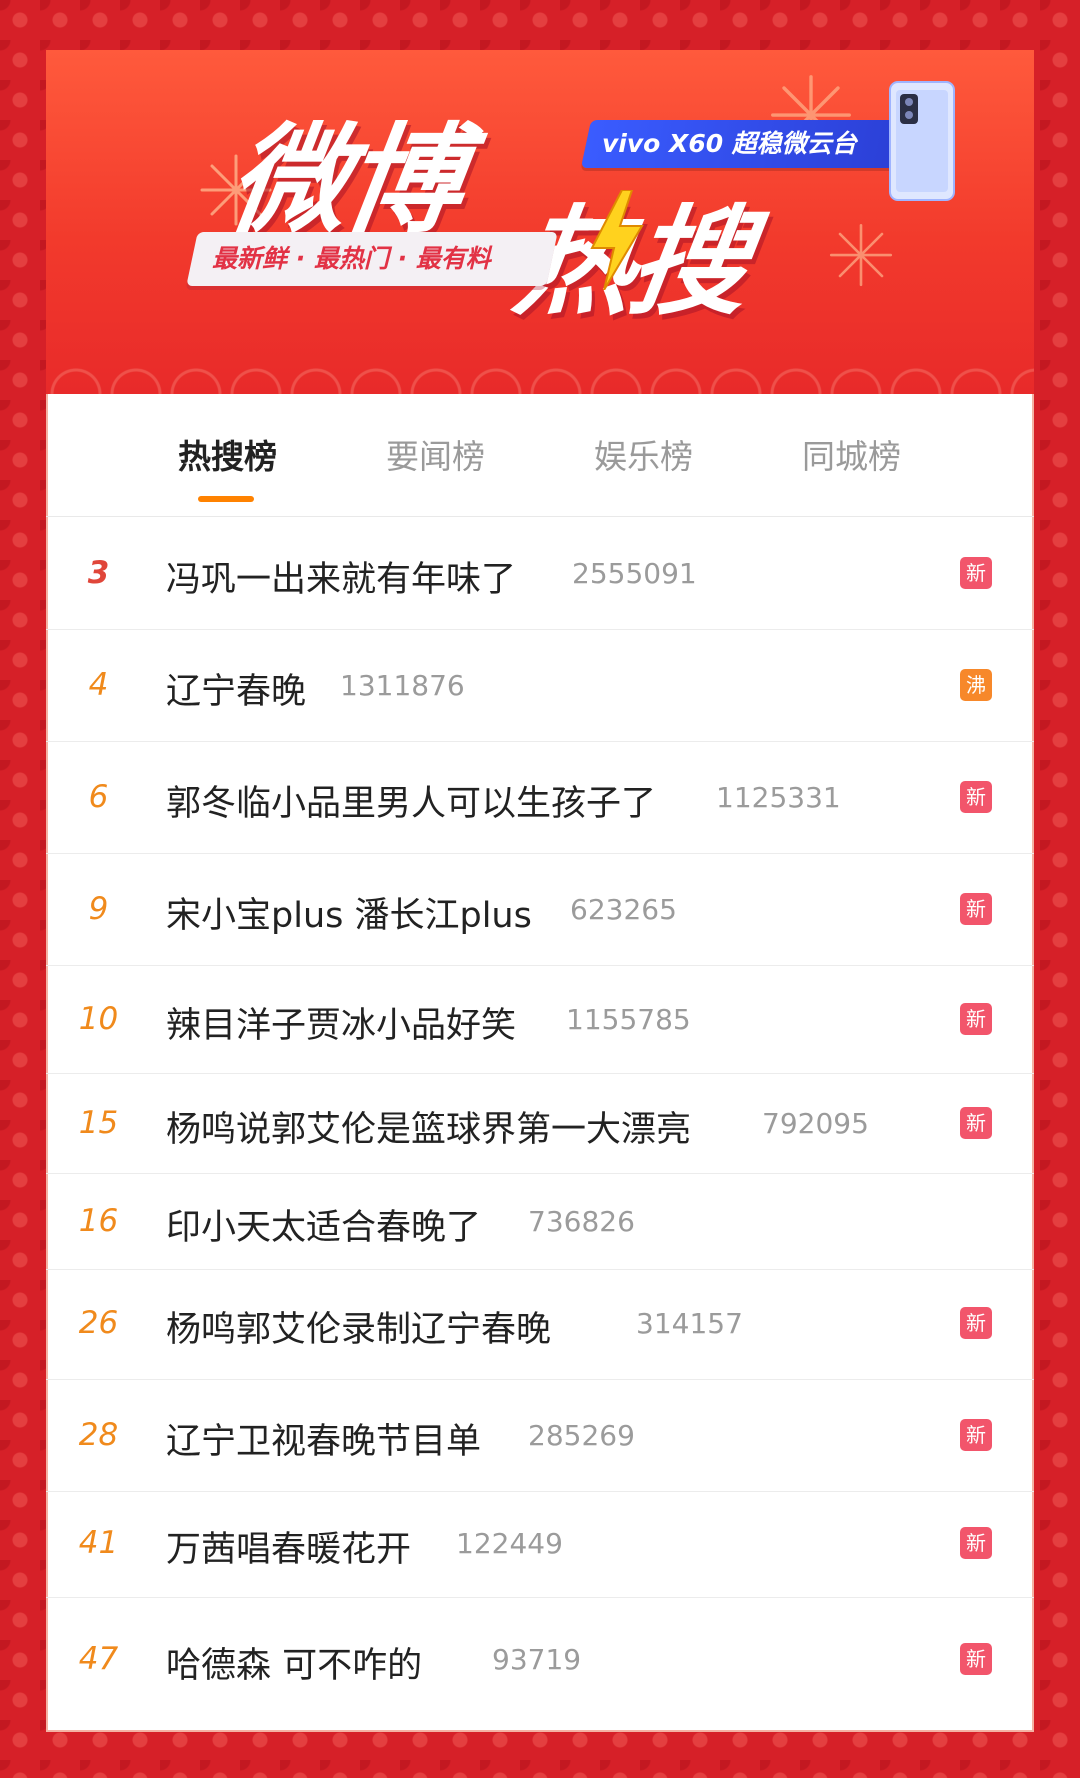 This screenshot has width=1080, height=1778. Describe the element at coordinates (98, 573) in the screenshot. I see `rank-number: 3` at that location.